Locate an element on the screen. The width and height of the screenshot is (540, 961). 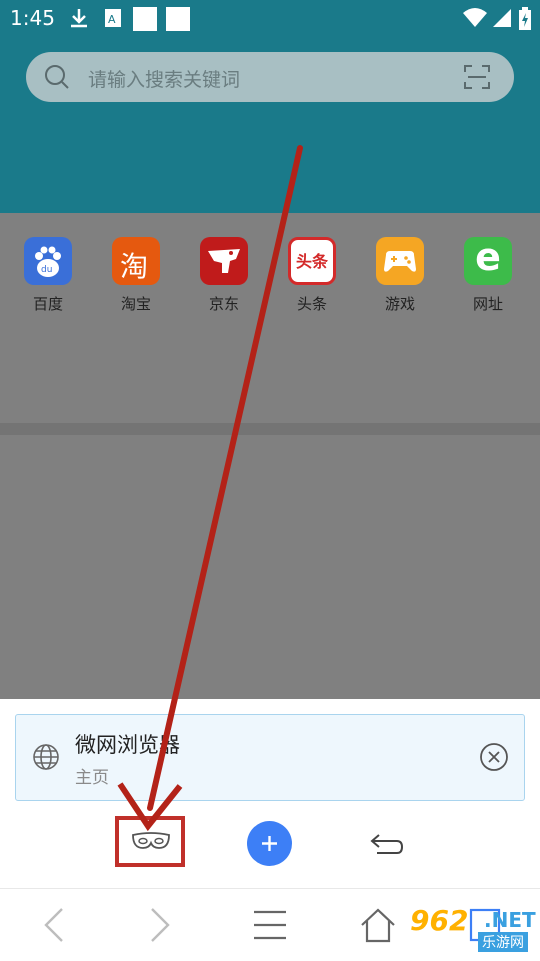
taobao-icon: 淘 is located at coordinates (136, 261).